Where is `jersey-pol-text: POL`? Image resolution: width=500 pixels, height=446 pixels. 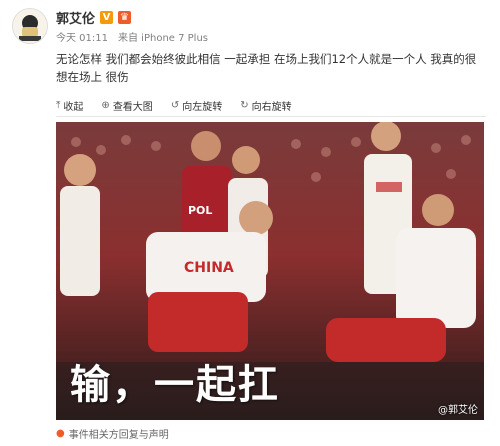 jersey-pol-text: POL is located at coordinates (200, 210).